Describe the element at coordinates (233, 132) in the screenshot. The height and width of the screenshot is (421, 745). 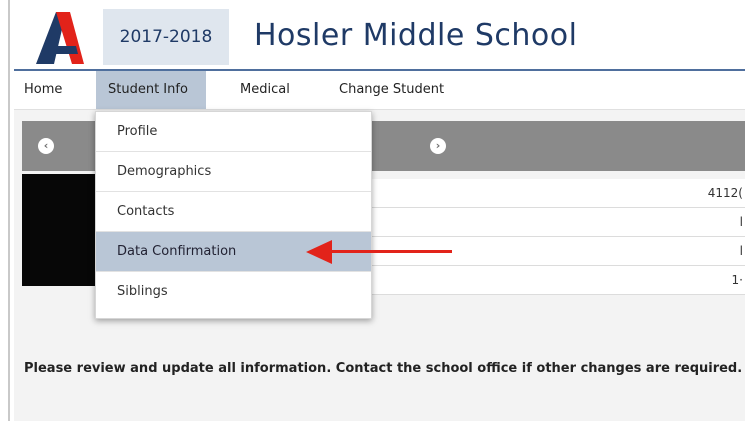
I see `menu-item-profile: Profile` at that location.